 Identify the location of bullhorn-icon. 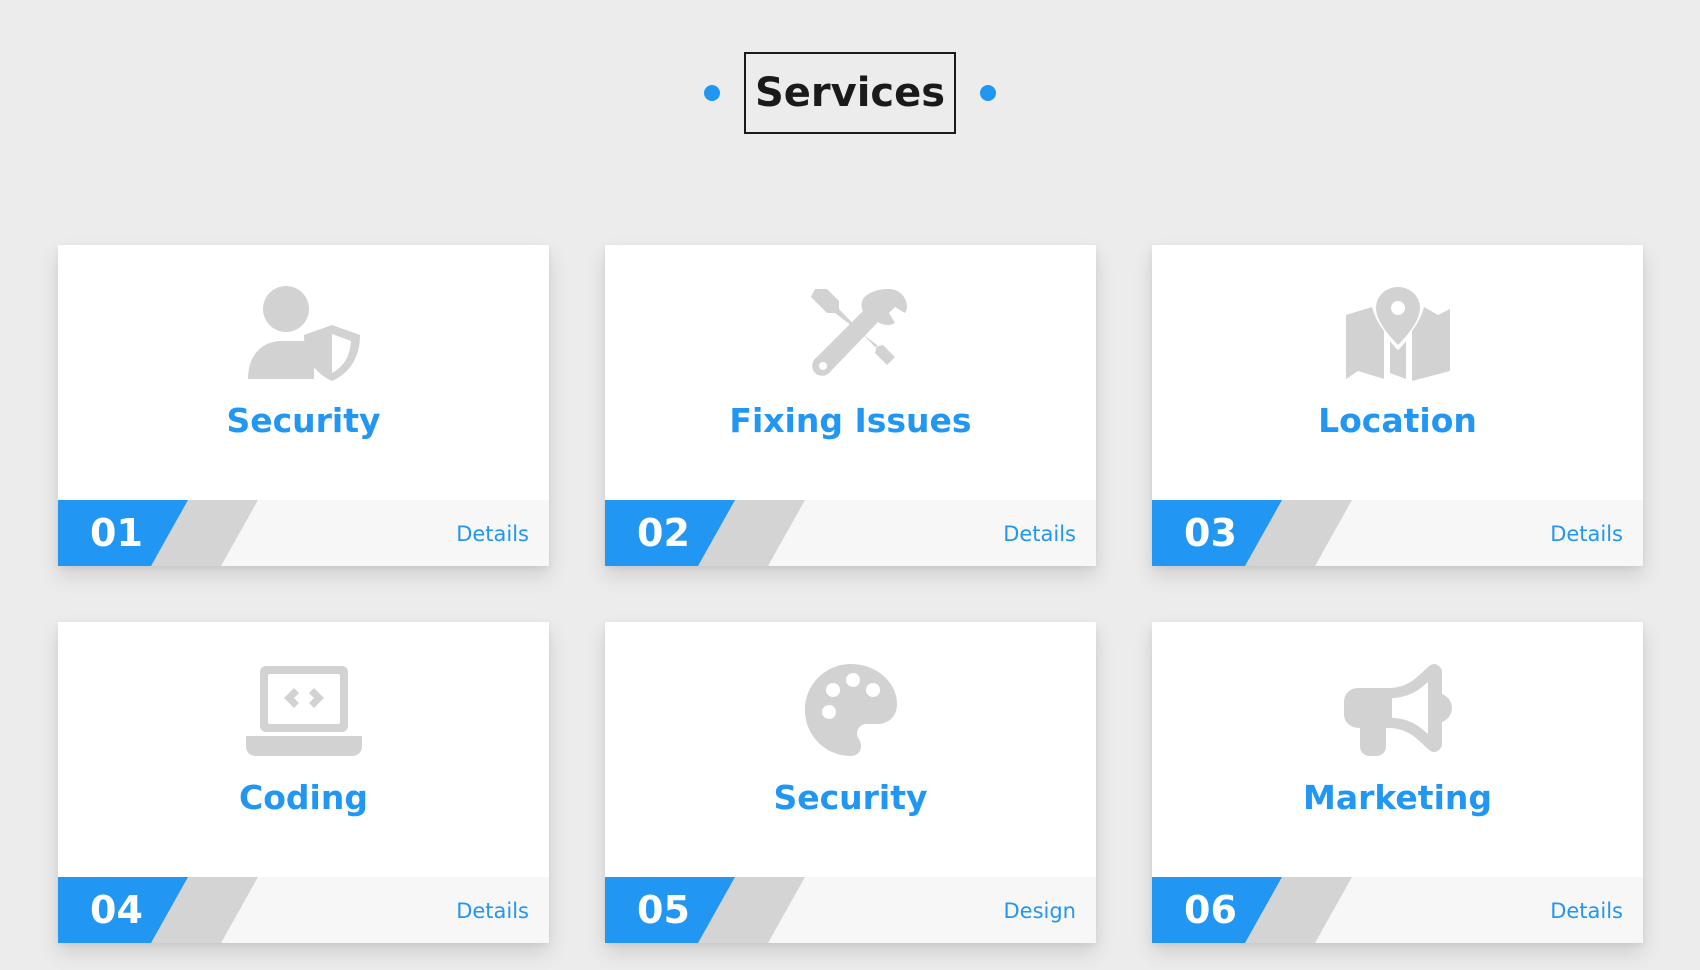
(1398, 710).